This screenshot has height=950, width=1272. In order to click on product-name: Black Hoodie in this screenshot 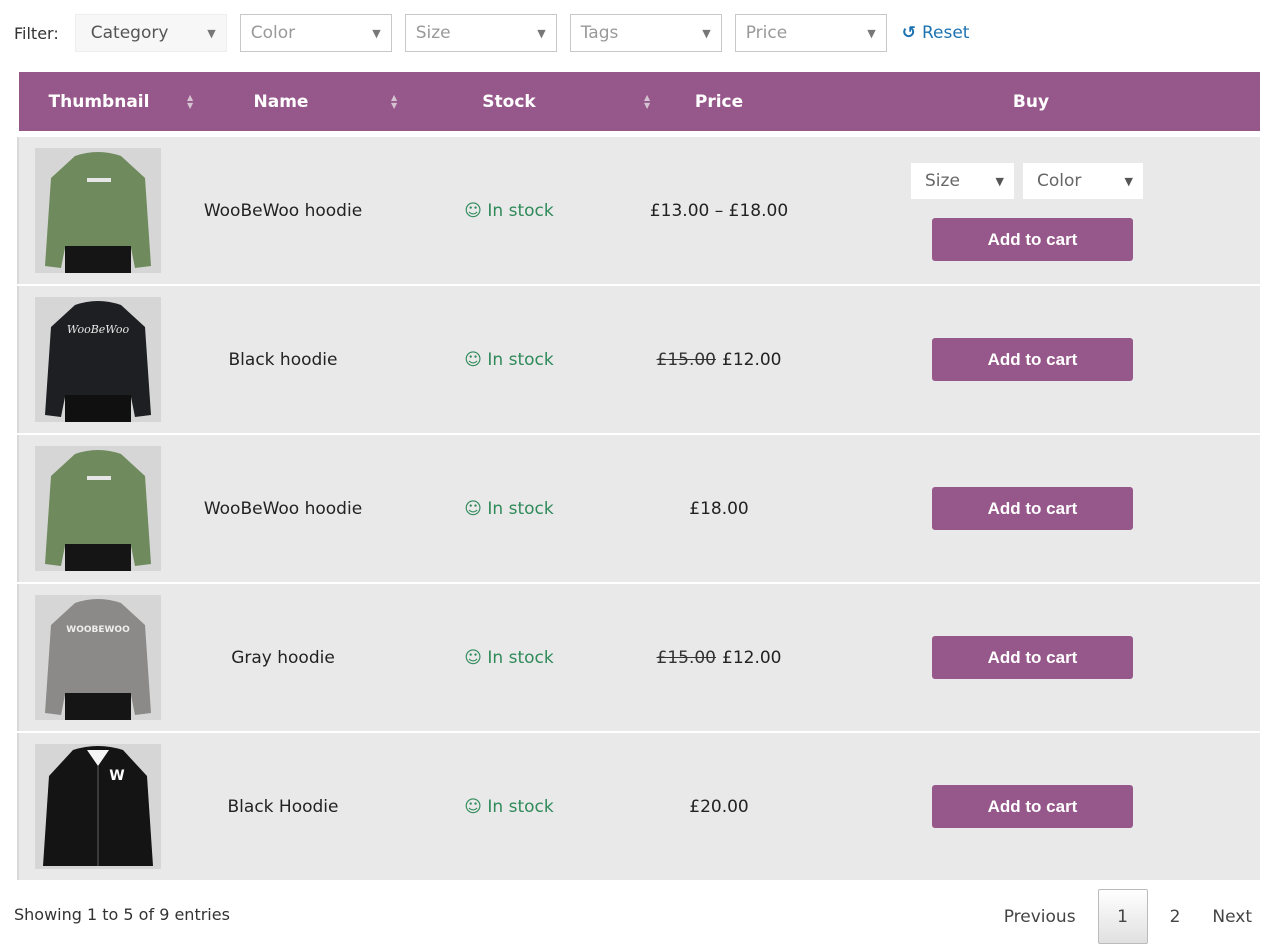, I will do `click(283, 806)`.